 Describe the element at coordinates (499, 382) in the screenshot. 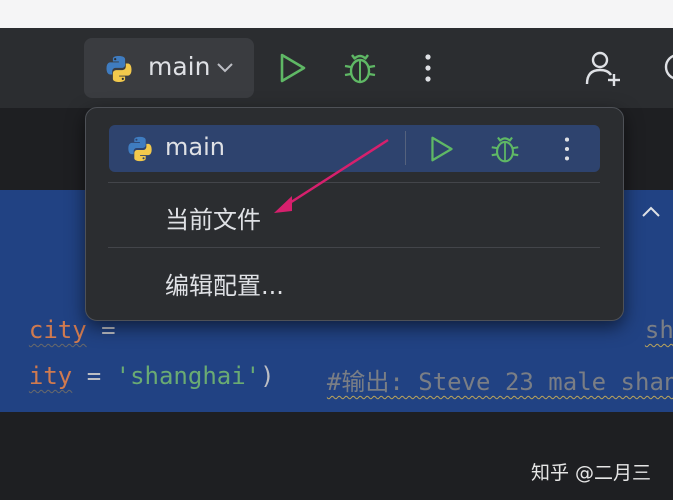

I see `code-comment: #输出: Steve 23 male shan` at that location.